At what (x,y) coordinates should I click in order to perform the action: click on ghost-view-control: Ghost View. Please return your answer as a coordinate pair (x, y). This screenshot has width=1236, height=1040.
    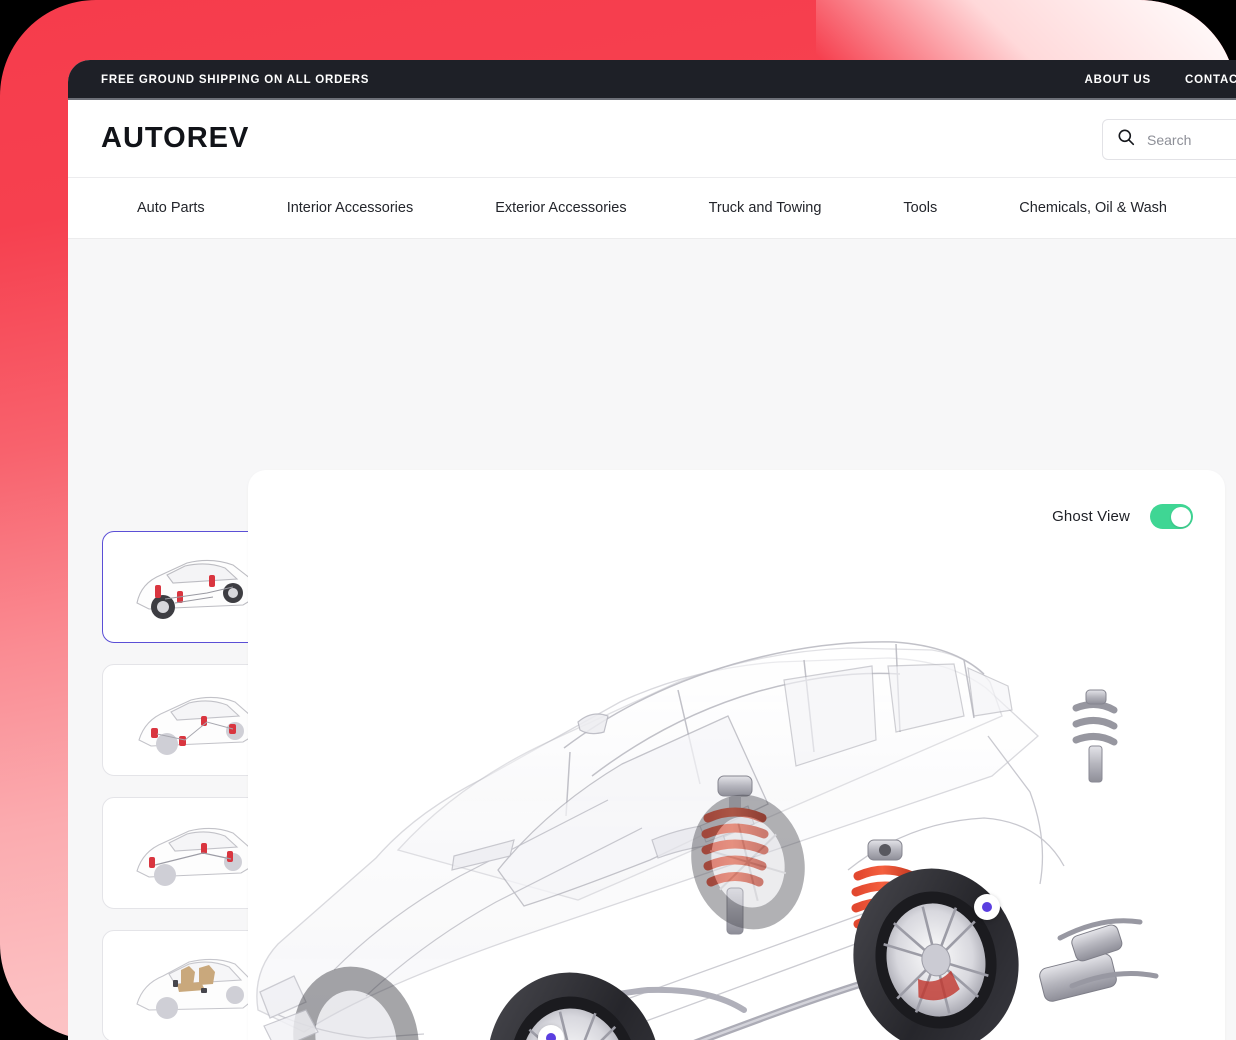
    Looking at the image, I should click on (1122, 516).